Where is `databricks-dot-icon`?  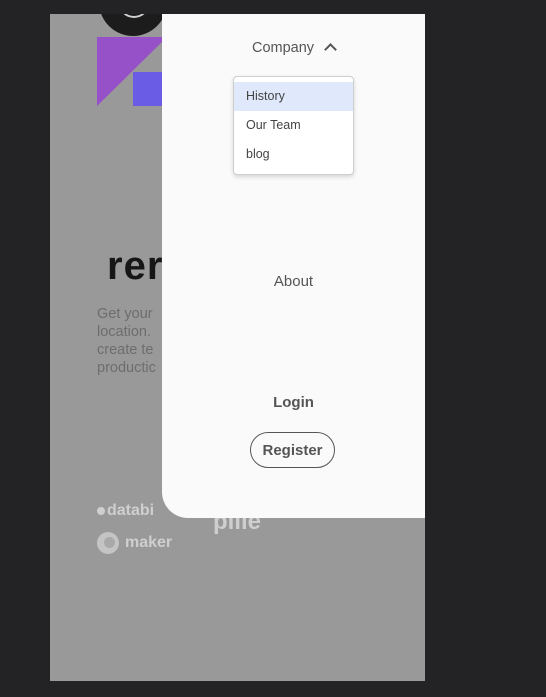 databricks-dot-icon is located at coordinates (101, 511).